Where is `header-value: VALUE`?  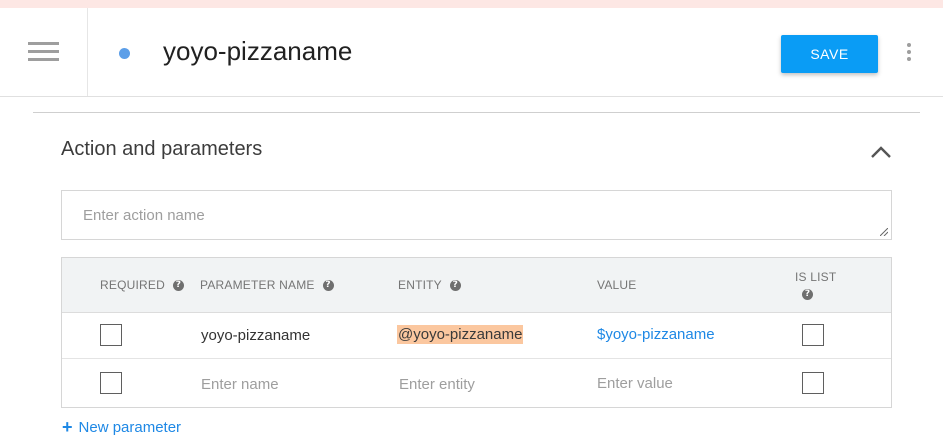 header-value: VALUE is located at coordinates (616, 285).